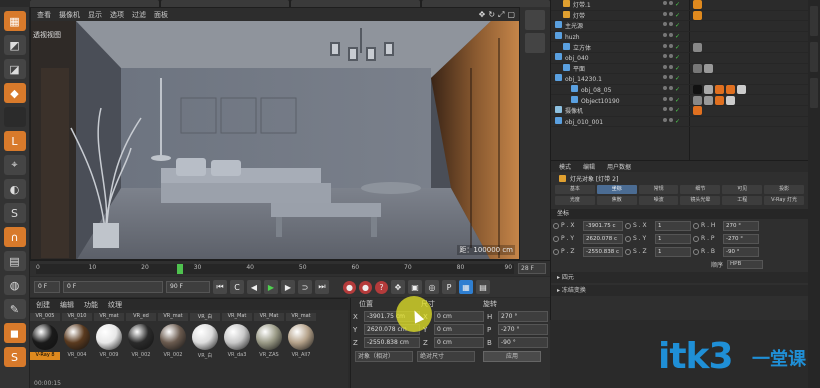 This screenshot has width=820, height=388. What do you see at coordinates (349, 287) in the screenshot?
I see `record-icon: ●` at bounding box center [349, 287].